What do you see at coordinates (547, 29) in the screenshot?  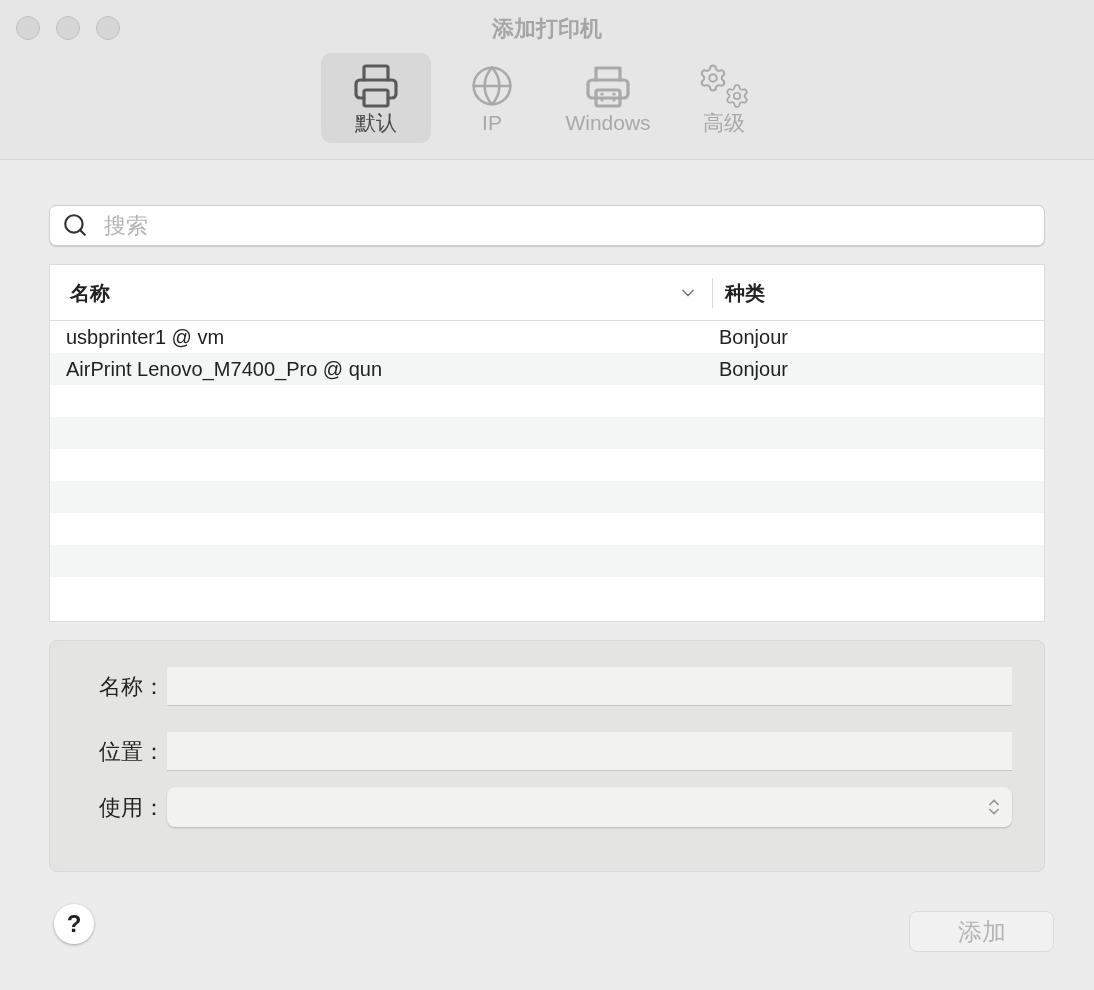 I see `window-title: 添加打印机` at bounding box center [547, 29].